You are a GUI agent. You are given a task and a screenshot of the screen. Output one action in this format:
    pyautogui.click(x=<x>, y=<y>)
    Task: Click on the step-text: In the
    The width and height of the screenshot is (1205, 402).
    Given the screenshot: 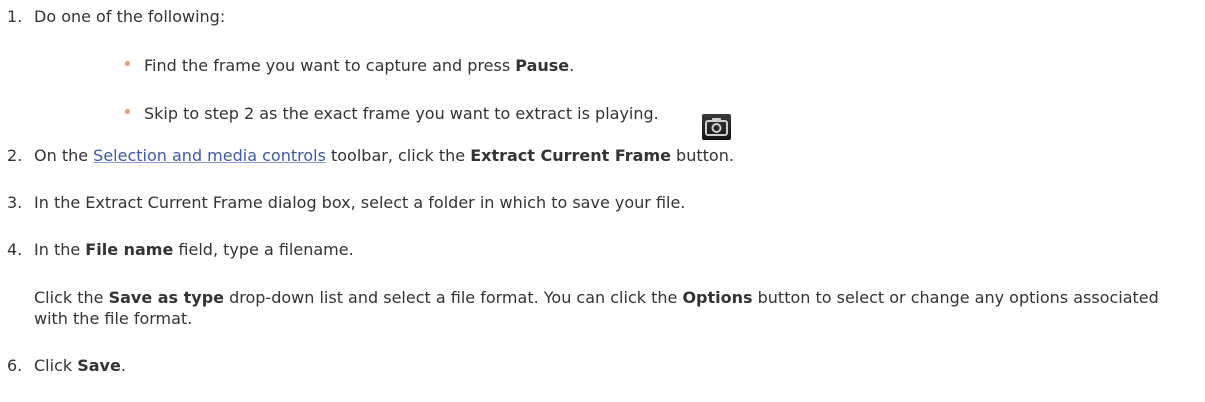 What is the action you would take?
    pyautogui.click(x=60, y=249)
    